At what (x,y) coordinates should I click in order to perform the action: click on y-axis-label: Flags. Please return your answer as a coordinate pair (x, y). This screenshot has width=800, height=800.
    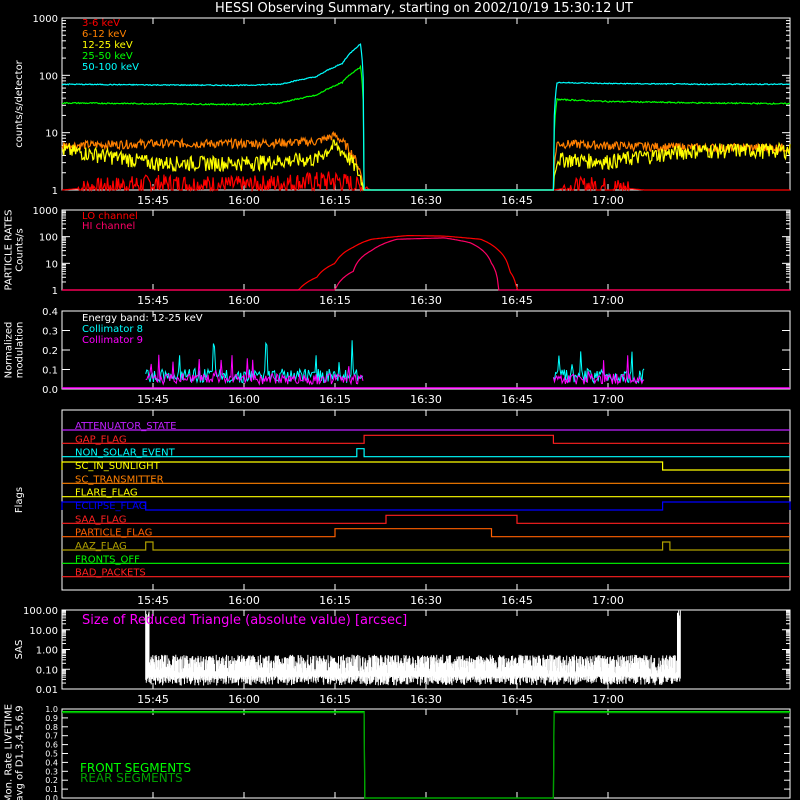
    Looking at the image, I should click on (19, 500).